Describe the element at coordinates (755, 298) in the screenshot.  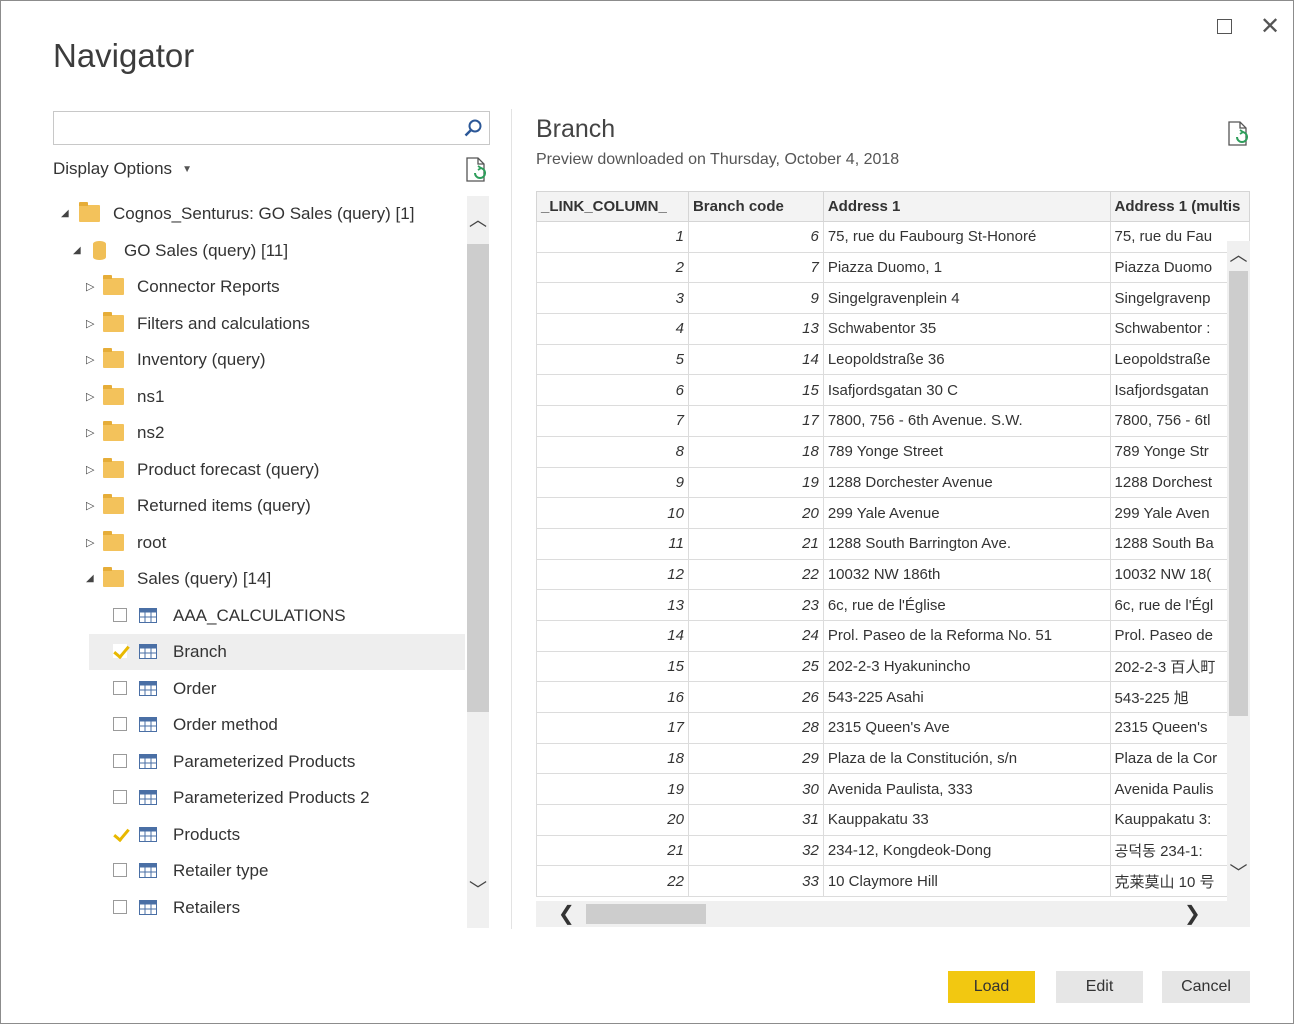
I see `table-cell: 9` at that location.